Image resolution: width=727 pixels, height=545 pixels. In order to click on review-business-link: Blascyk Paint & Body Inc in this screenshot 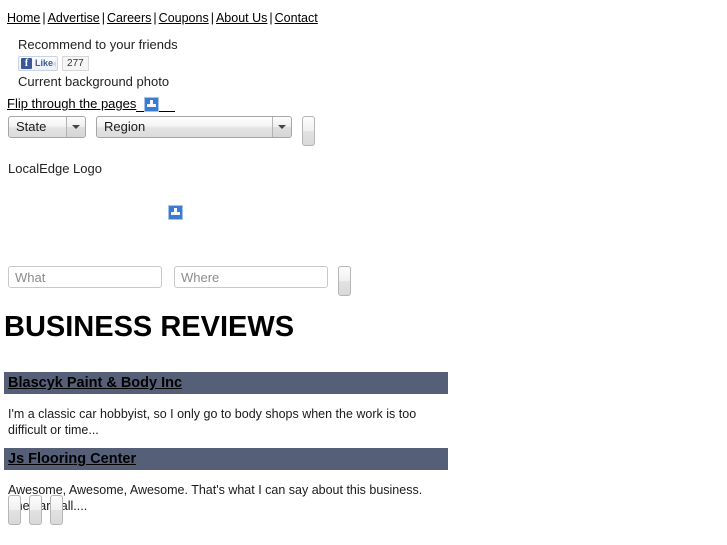, I will do `click(93, 383)`.